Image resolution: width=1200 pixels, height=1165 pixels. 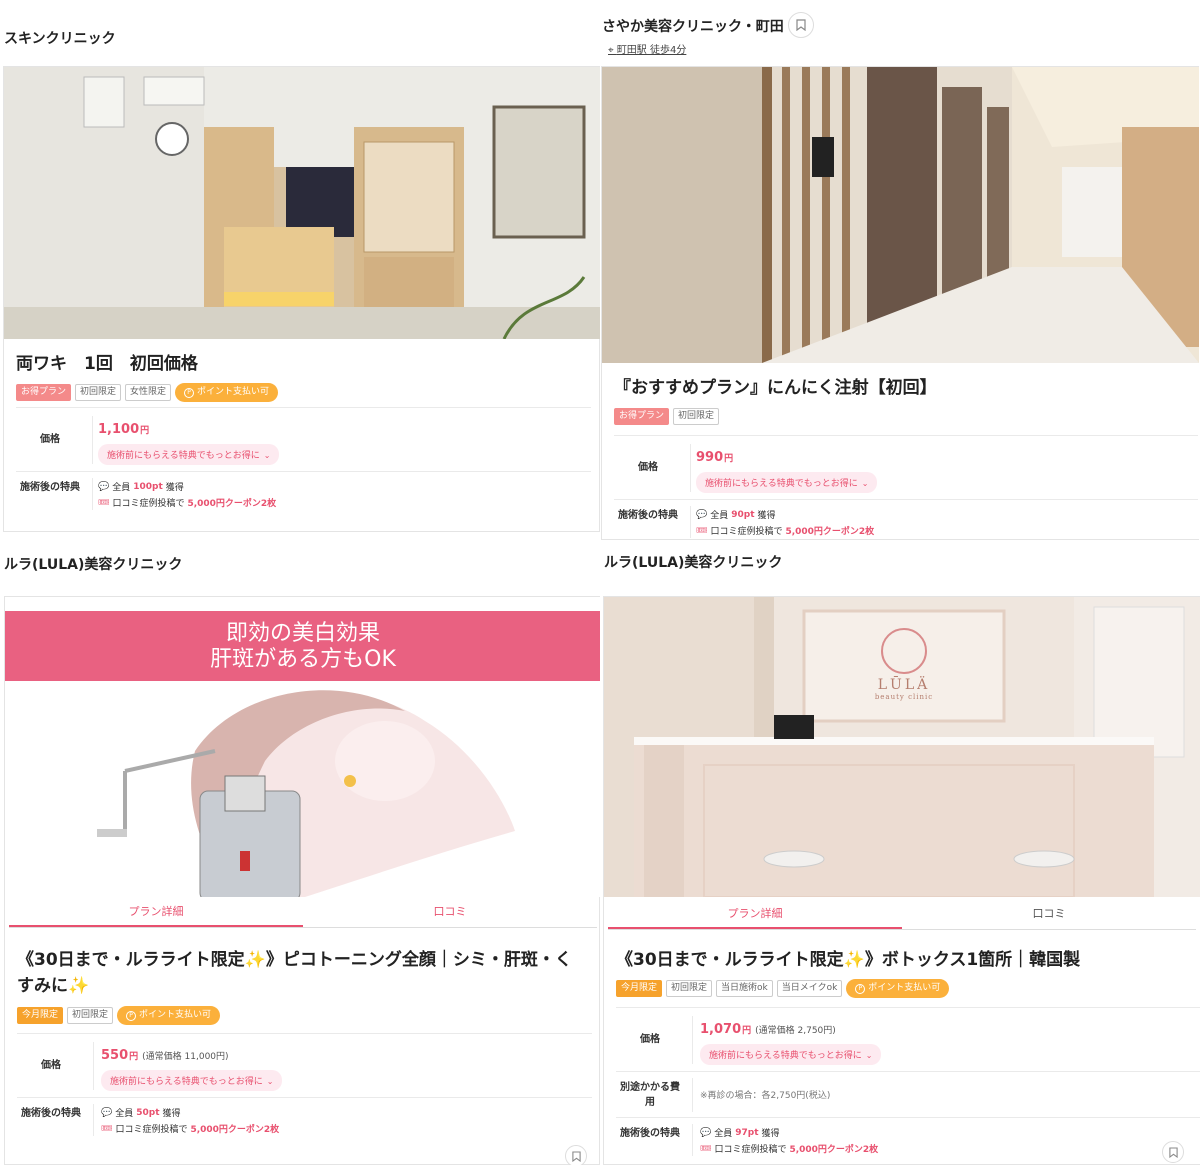 I want to click on points-line: 💬 全員 100pt 獲得, so click(x=141, y=487).